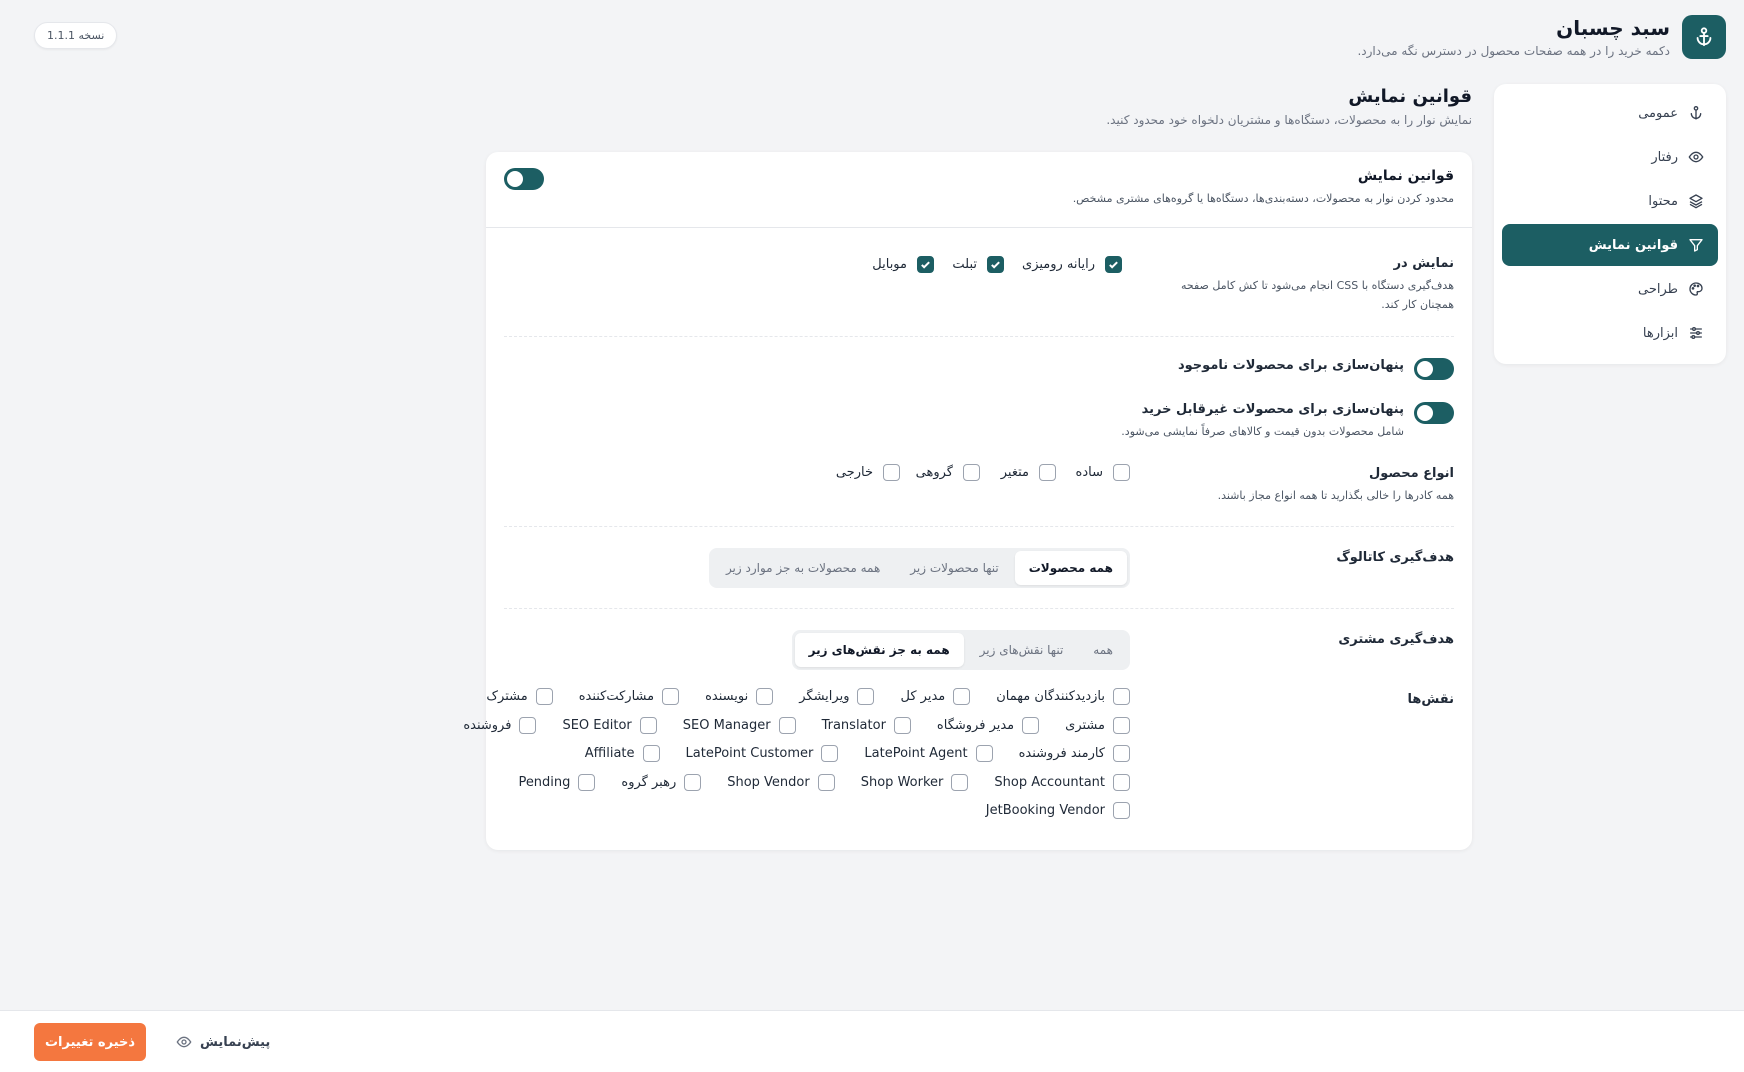 The height and width of the screenshot is (1072, 1744). I want to click on display-rules-toggle, so click(524, 179).